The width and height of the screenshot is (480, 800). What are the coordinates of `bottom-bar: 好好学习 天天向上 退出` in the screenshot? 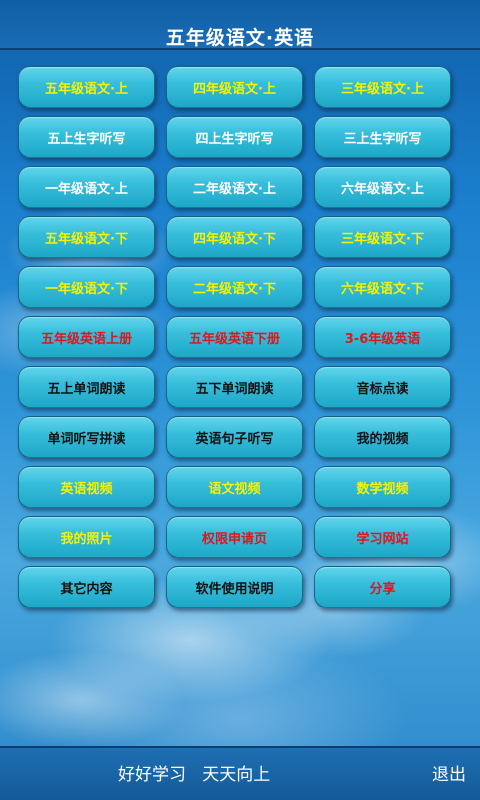 It's located at (240, 773).